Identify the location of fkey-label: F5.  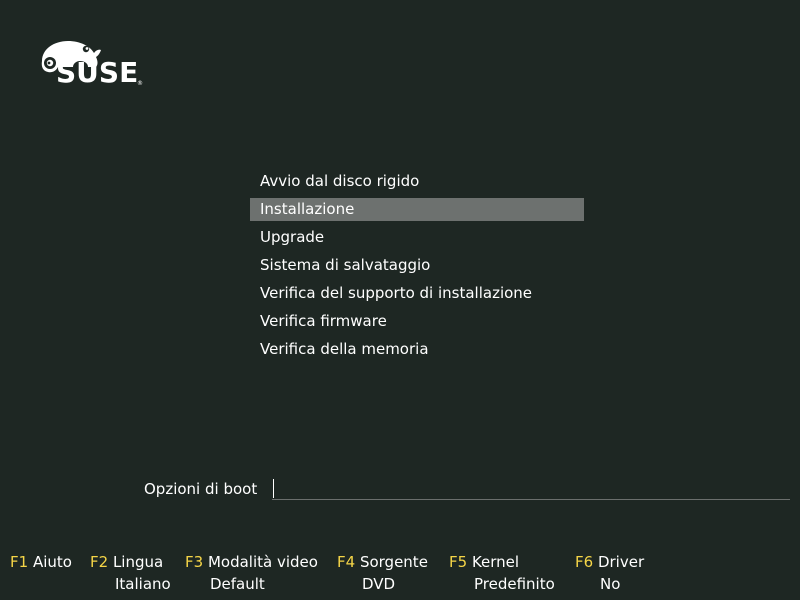
(458, 562).